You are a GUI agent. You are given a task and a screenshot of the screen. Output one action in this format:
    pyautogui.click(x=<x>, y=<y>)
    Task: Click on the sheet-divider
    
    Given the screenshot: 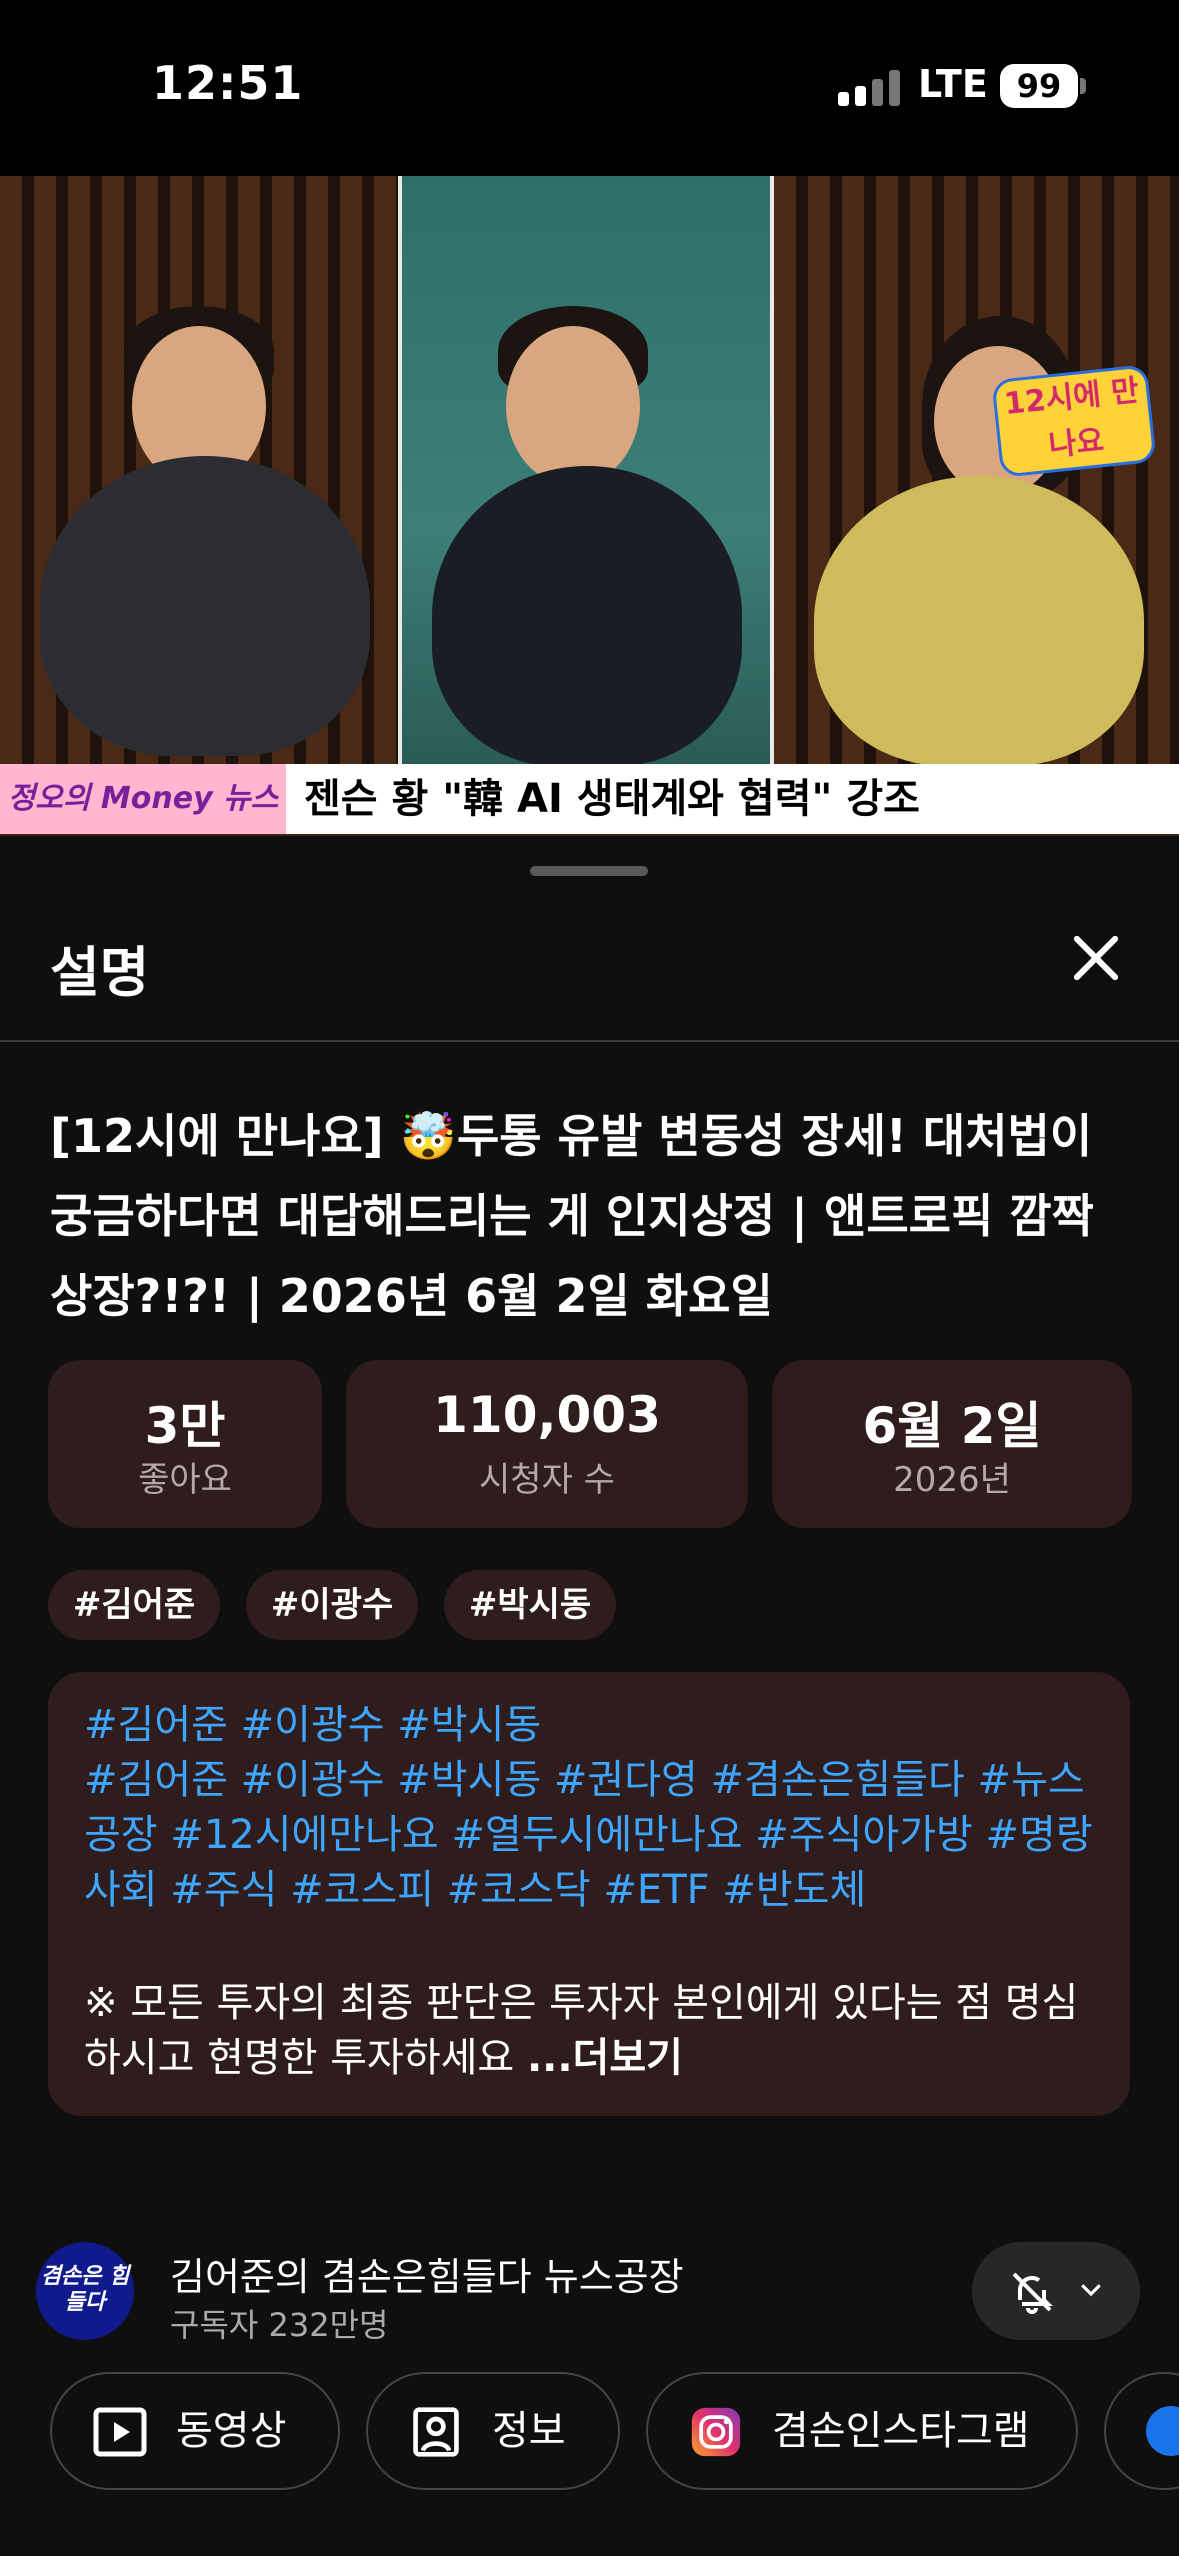 What is the action you would take?
    pyautogui.click(x=589, y=1041)
    